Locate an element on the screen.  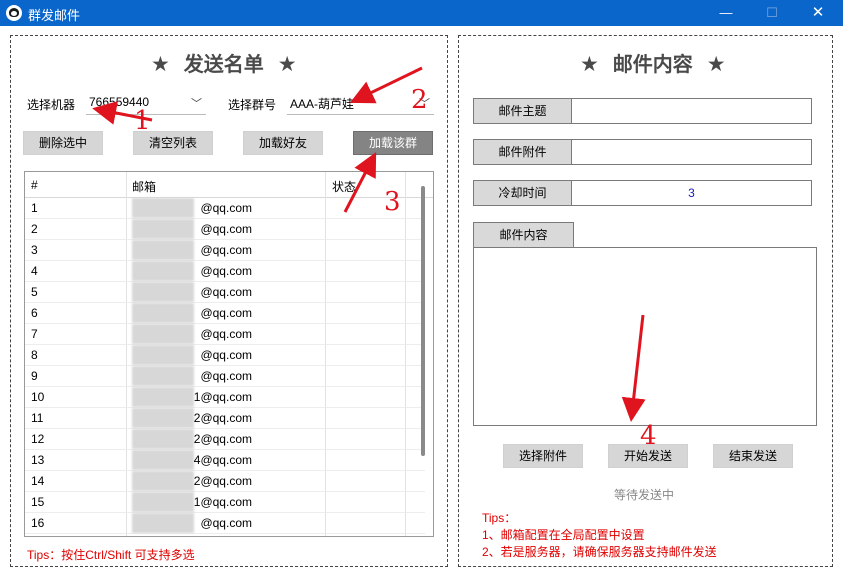
group-select: AAA-葫芦娃 ﹀ is located at coordinates (360, 103).